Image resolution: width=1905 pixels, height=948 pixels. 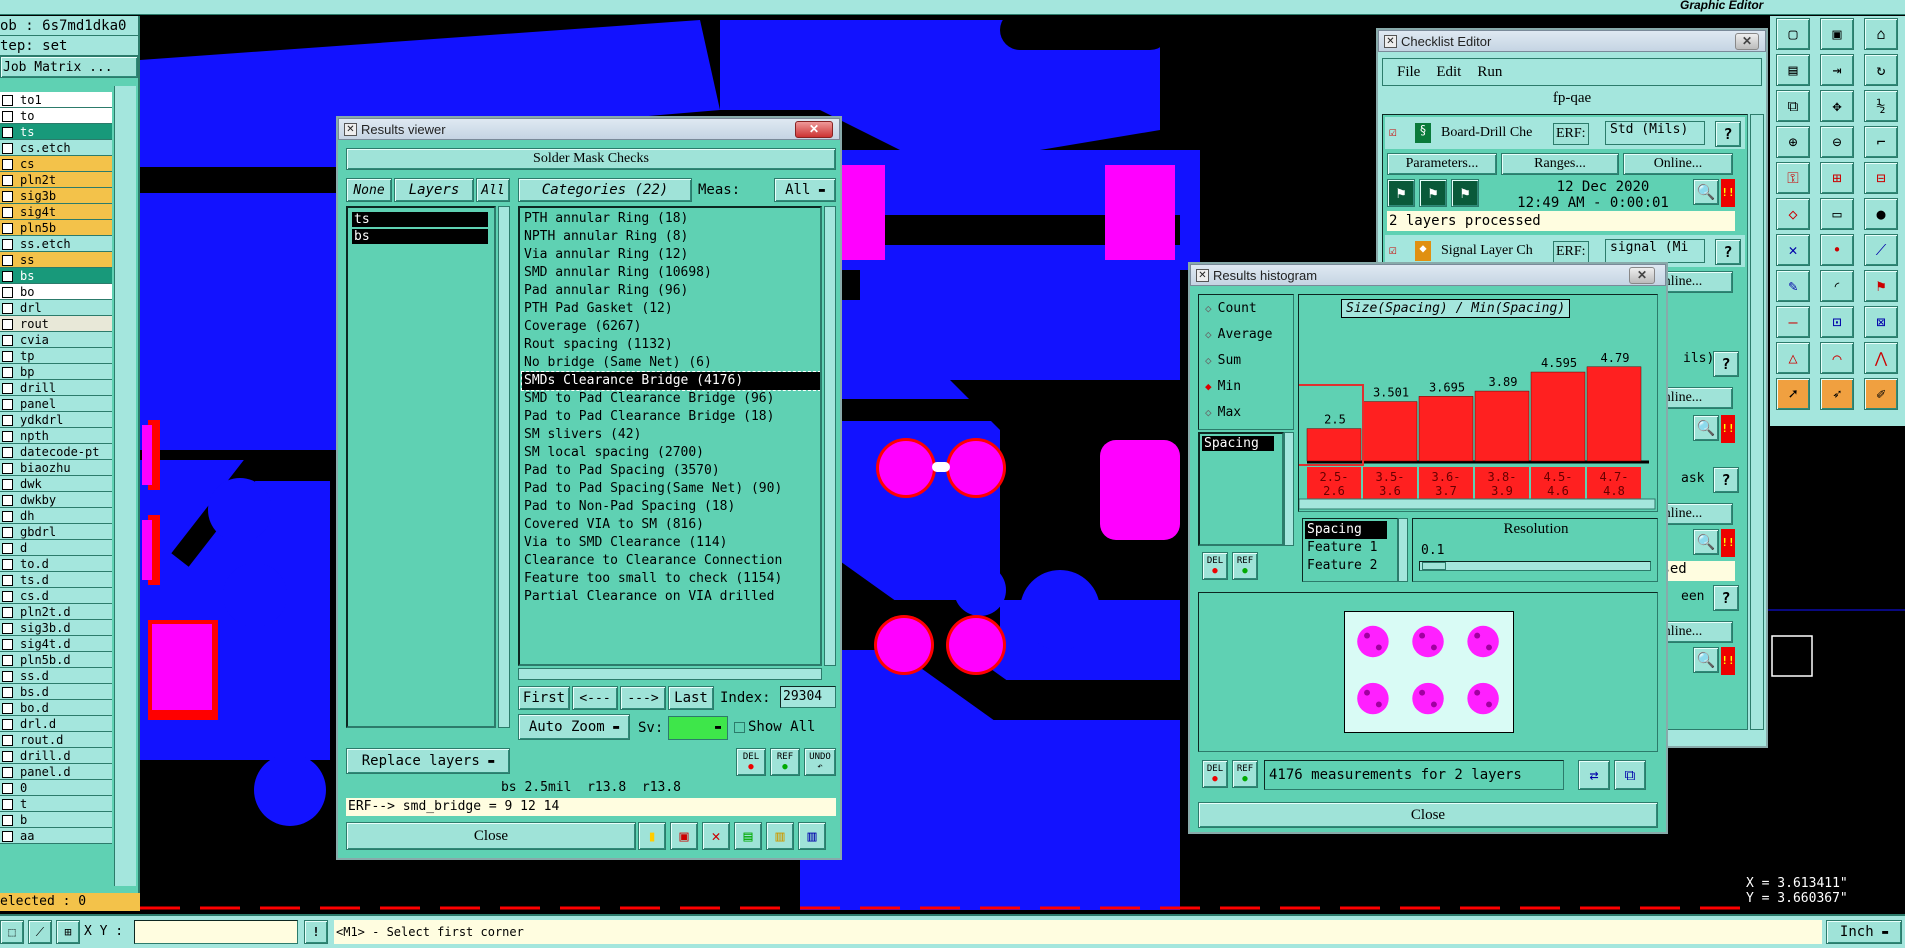 I want to click on preview-ref-button: REF ●, so click(x=1245, y=774).